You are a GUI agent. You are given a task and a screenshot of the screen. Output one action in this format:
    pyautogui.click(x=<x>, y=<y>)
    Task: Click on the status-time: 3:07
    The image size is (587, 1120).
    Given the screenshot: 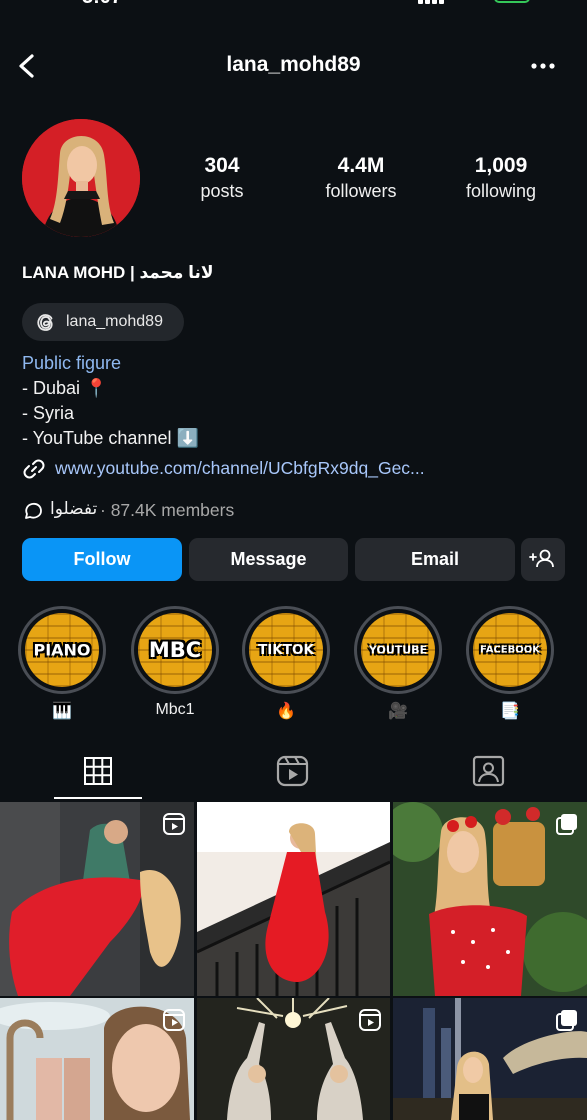 What is the action you would take?
    pyautogui.click(x=102, y=4)
    